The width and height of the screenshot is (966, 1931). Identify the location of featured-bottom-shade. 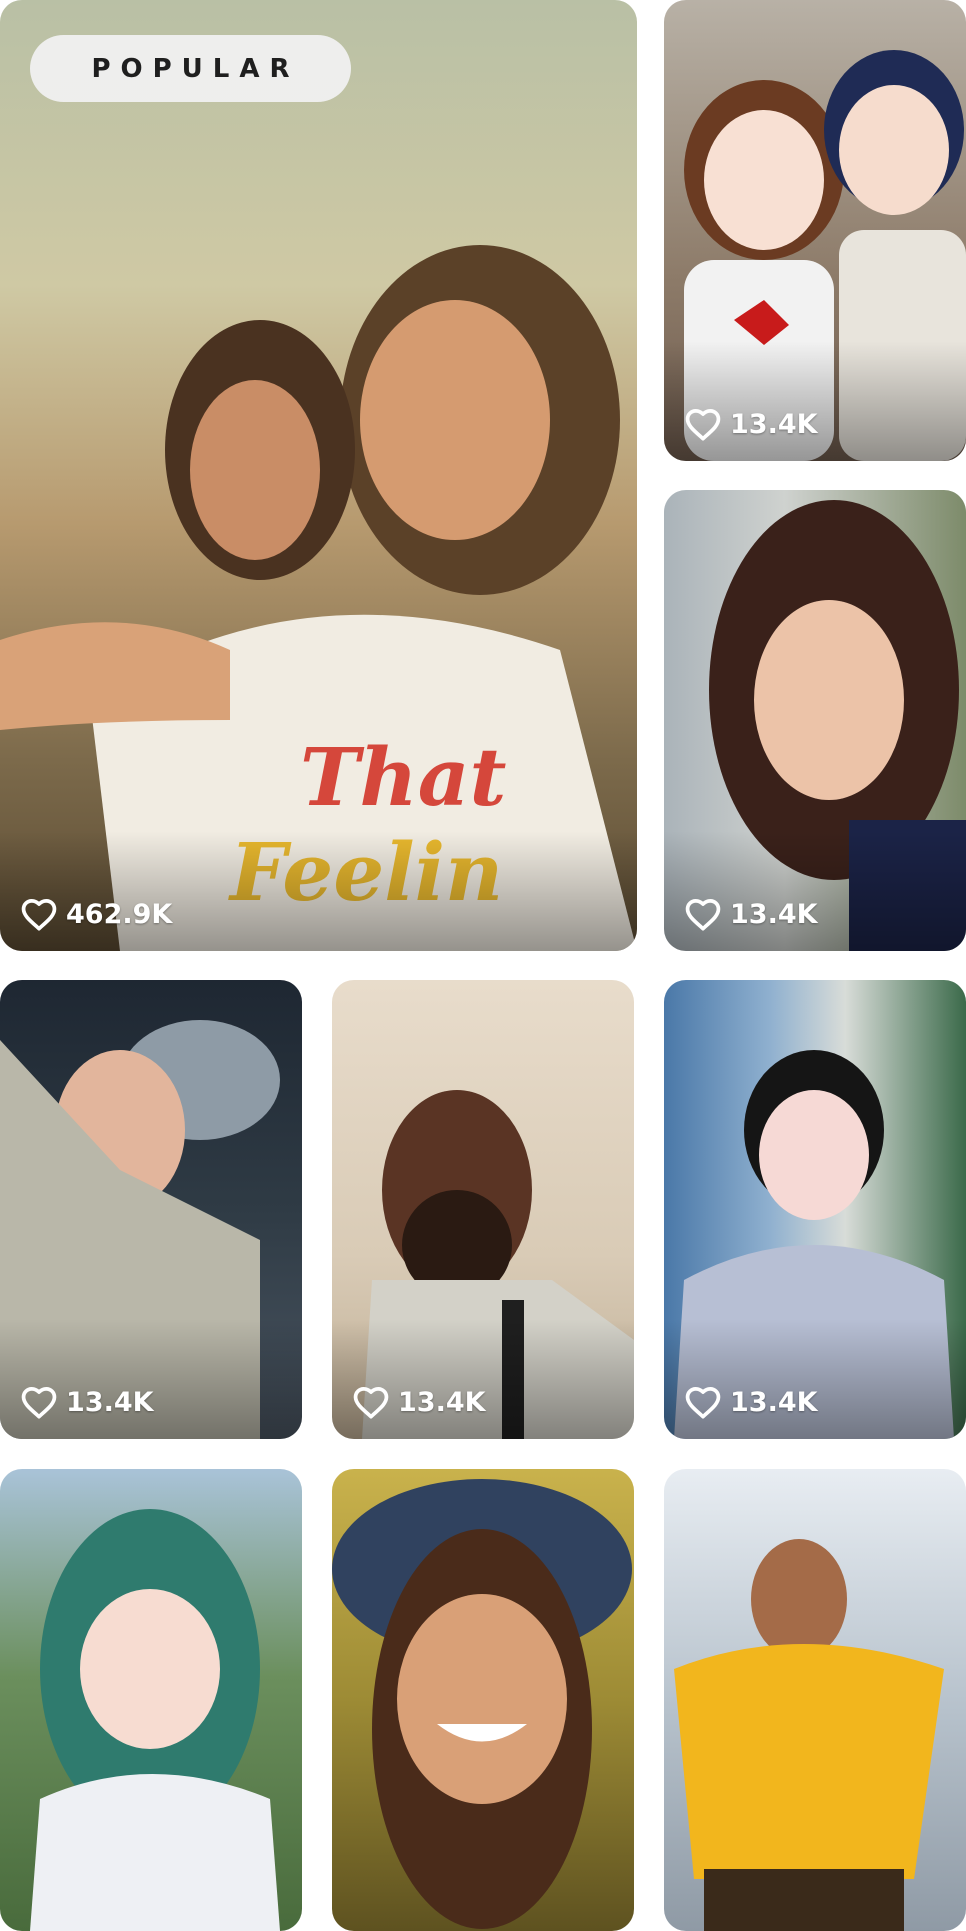
(318, 891).